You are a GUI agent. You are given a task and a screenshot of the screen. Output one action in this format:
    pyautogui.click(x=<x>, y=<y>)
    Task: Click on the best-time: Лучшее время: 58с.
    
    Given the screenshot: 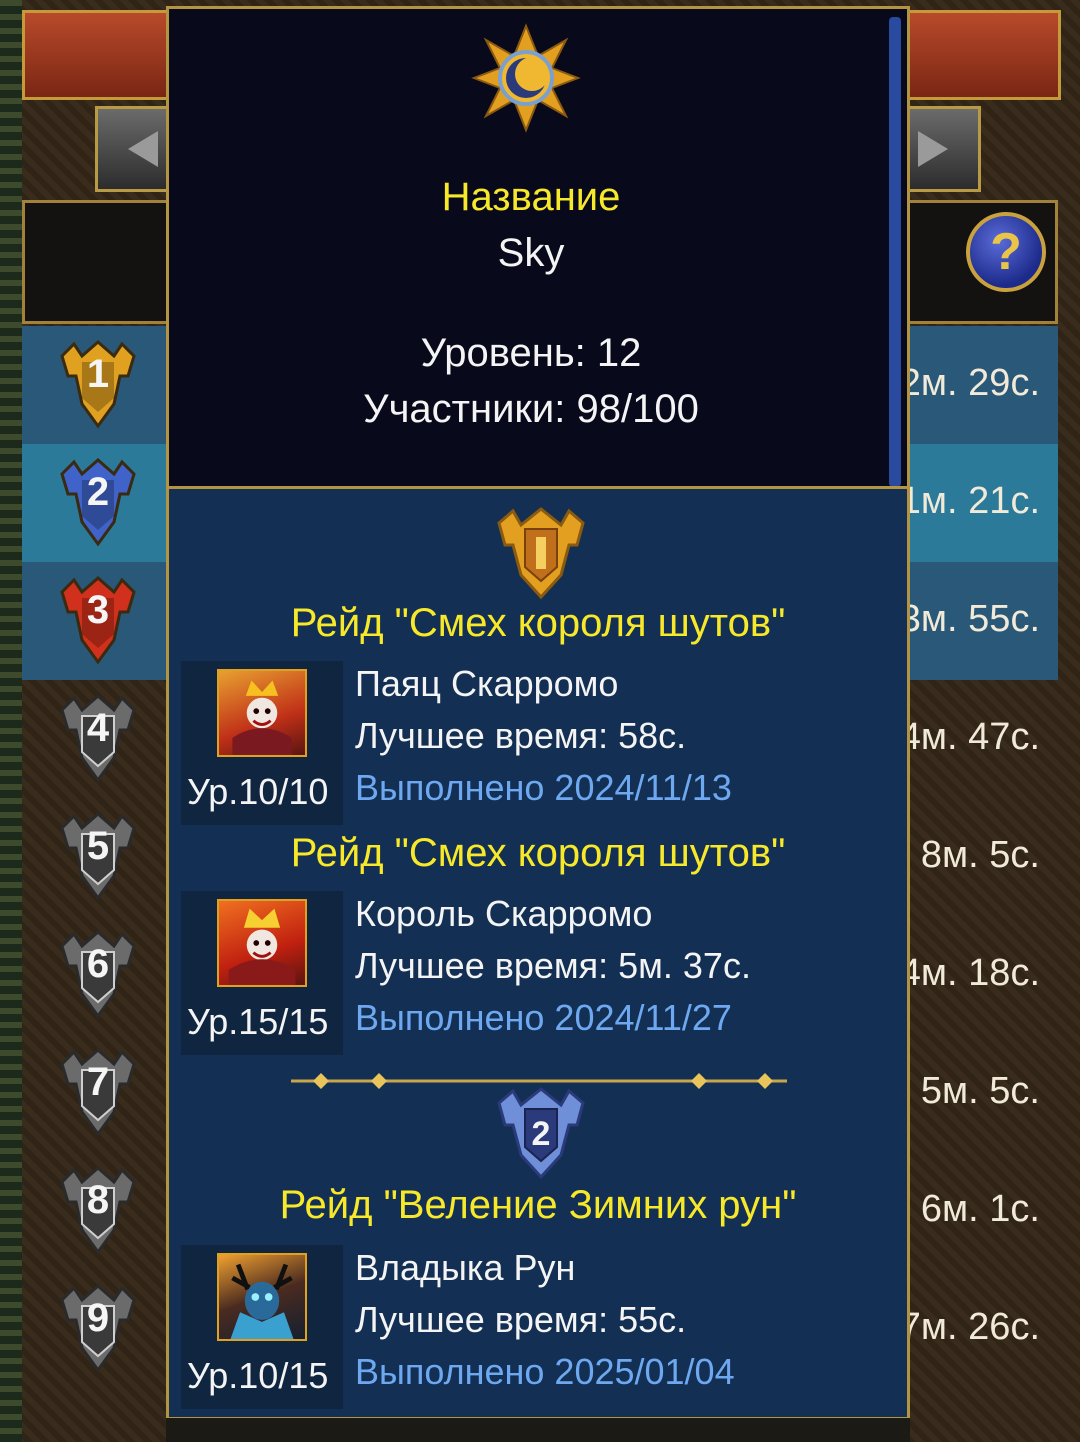 What is the action you would take?
    pyautogui.click(x=521, y=735)
    